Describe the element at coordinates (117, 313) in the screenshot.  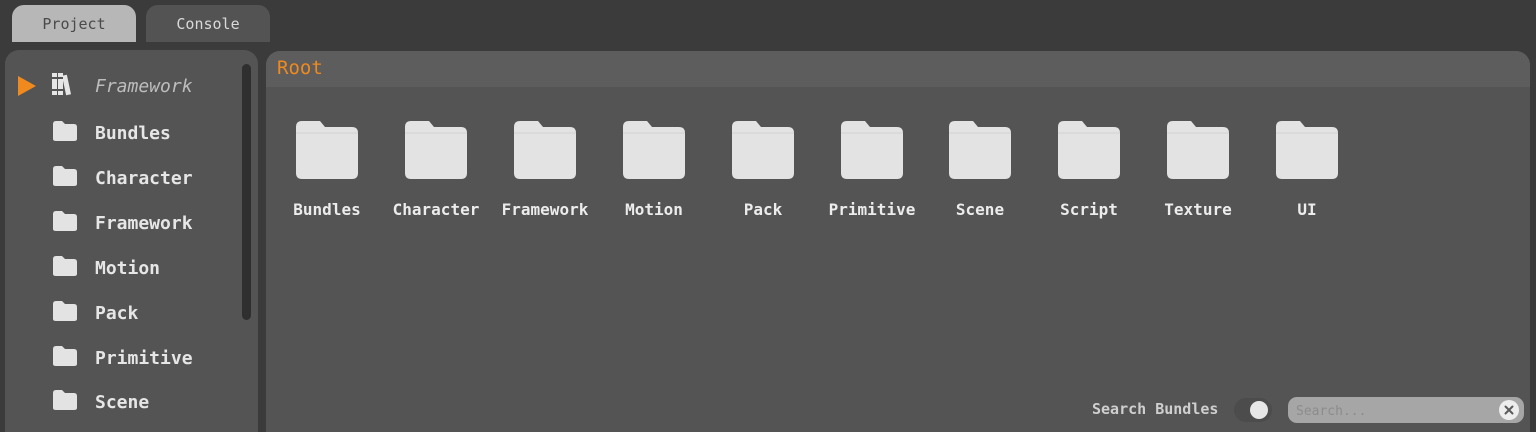
I see `sidebar-item-label: Pack` at that location.